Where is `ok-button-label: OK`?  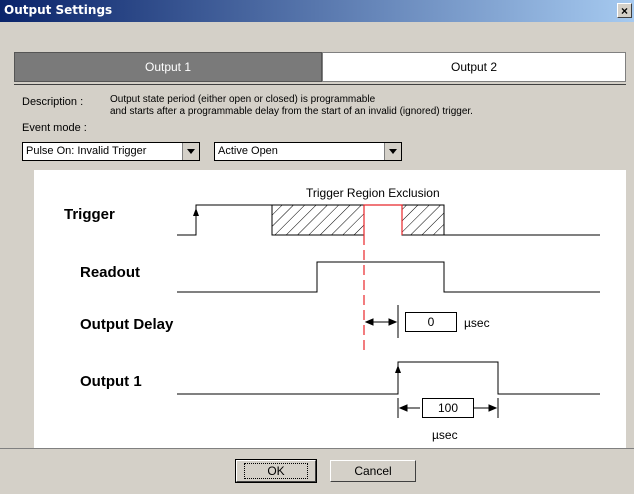 ok-button-label: OK is located at coordinates (276, 471).